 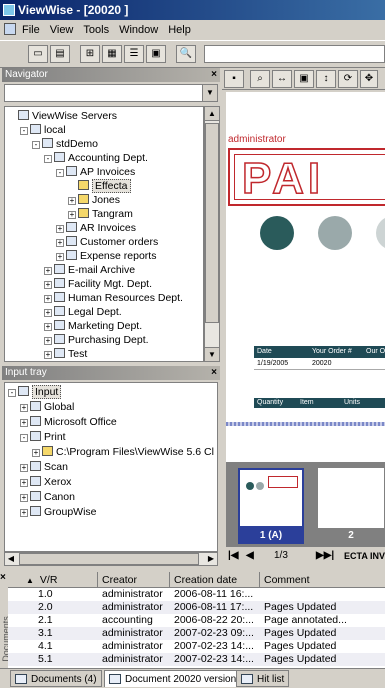 What do you see at coordinates (211, 559) in the screenshot?
I see `scroll-right-icon: ▶` at bounding box center [211, 559].